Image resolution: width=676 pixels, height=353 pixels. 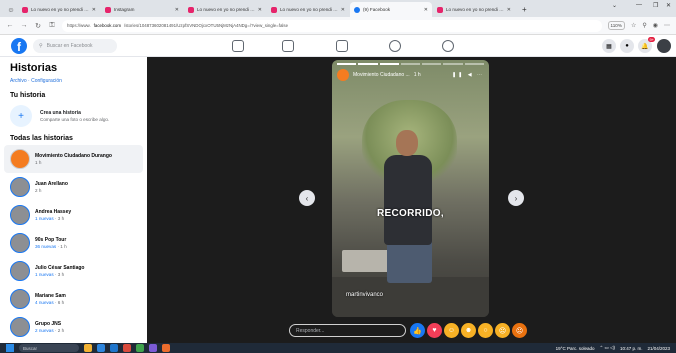 What do you see at coordinates (38, 162) in the screenshot?
I see `story-time: 1 h` at bounding box center [38, 162].